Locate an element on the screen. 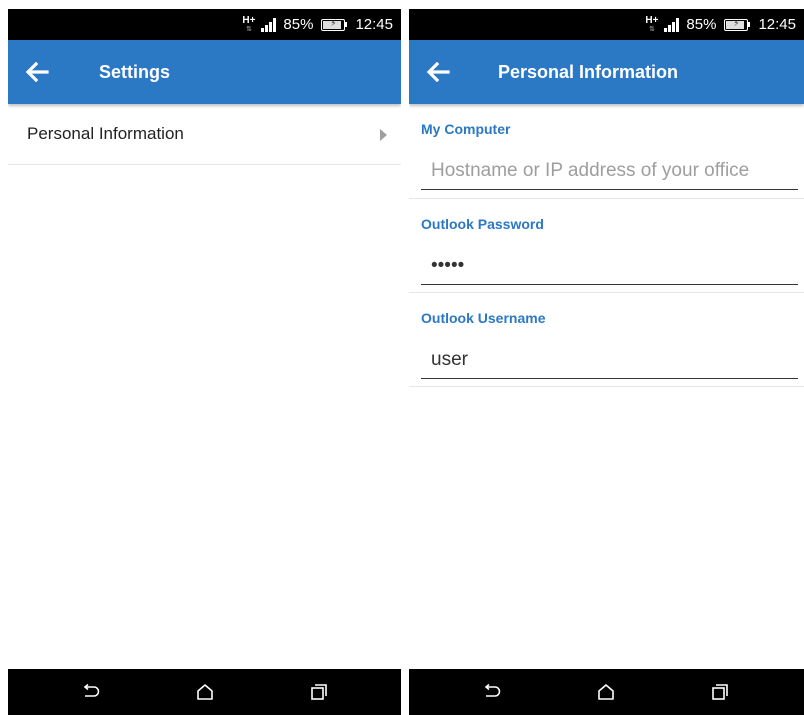 The height and width of the screenshot is (715, 804). chevron-right-icon is located at coordinates (383, 135).